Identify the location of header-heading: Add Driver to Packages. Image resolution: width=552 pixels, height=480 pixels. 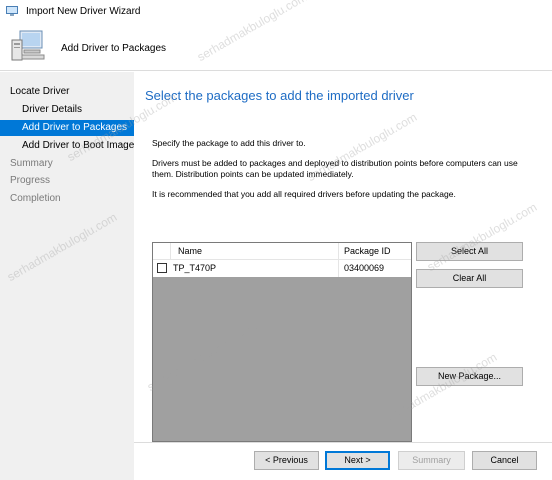
(114, 48).